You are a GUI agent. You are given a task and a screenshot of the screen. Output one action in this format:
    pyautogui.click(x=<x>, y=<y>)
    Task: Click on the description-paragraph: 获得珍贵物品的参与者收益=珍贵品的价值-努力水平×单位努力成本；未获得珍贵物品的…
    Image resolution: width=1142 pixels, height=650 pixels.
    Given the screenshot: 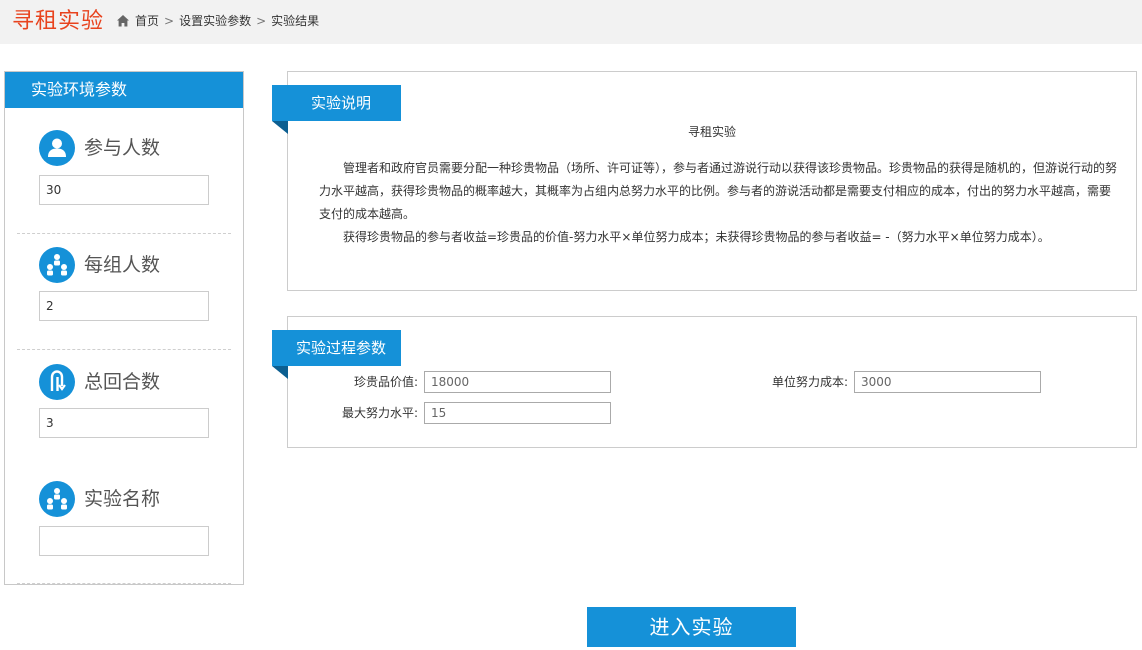 What is the action you would take?
    pyautogui.click(x=696, y=237)
    